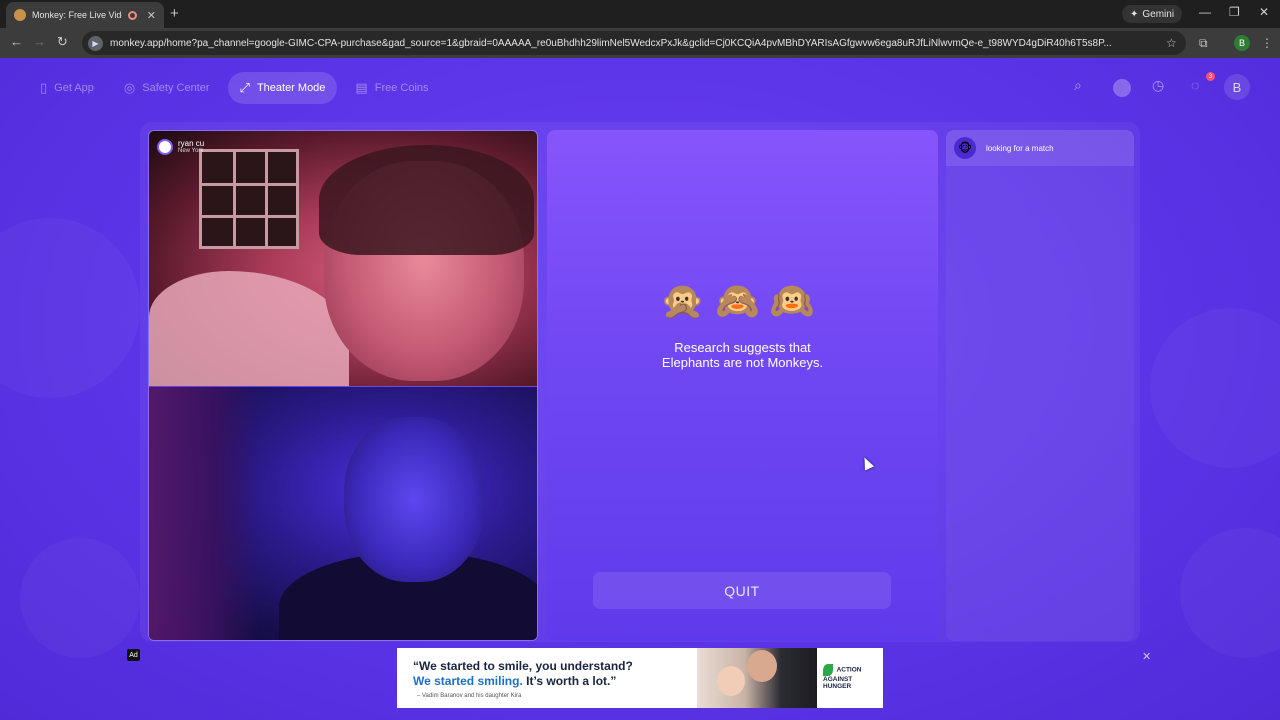  What do you see at coordinates (1242, 43) in the screenshot?
I see `browser-profile-avatar: B` at bounding box center [1242, 43].